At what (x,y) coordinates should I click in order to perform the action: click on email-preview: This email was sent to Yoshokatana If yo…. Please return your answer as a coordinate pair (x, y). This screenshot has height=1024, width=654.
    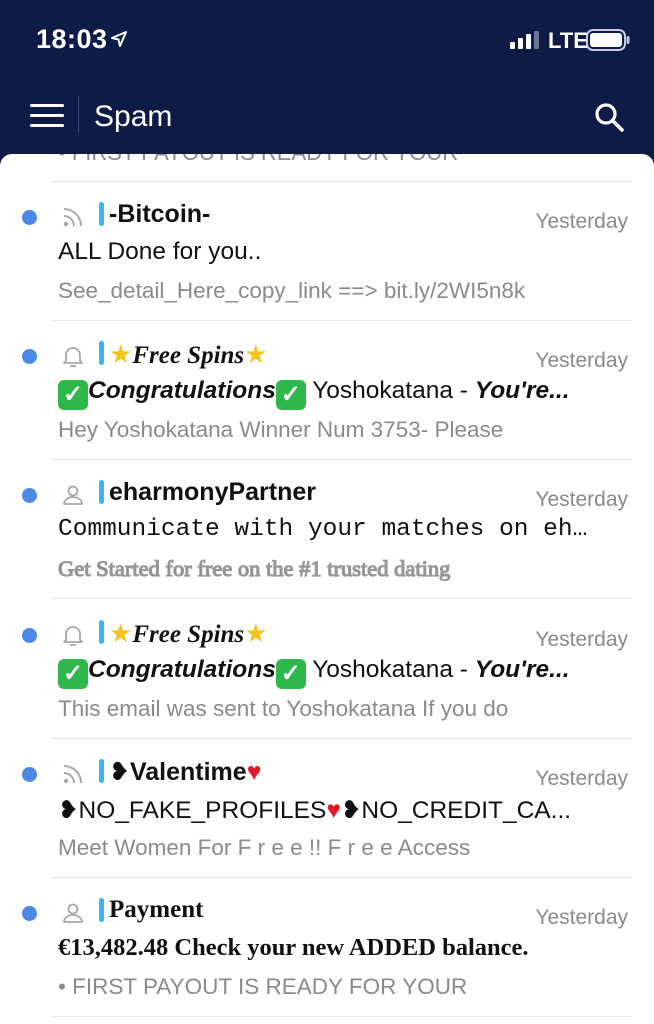
    Looking at the image, I should click on (283, 708).